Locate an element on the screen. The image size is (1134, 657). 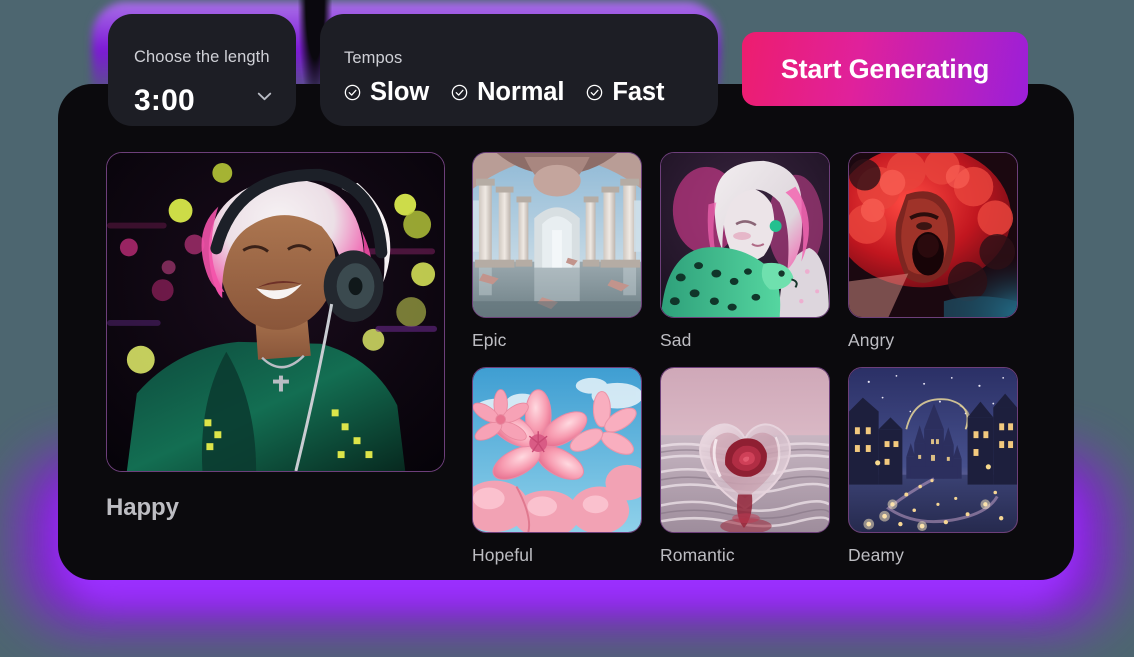
mood-thumbnail-hopeful is located at coordinates (557, 450).